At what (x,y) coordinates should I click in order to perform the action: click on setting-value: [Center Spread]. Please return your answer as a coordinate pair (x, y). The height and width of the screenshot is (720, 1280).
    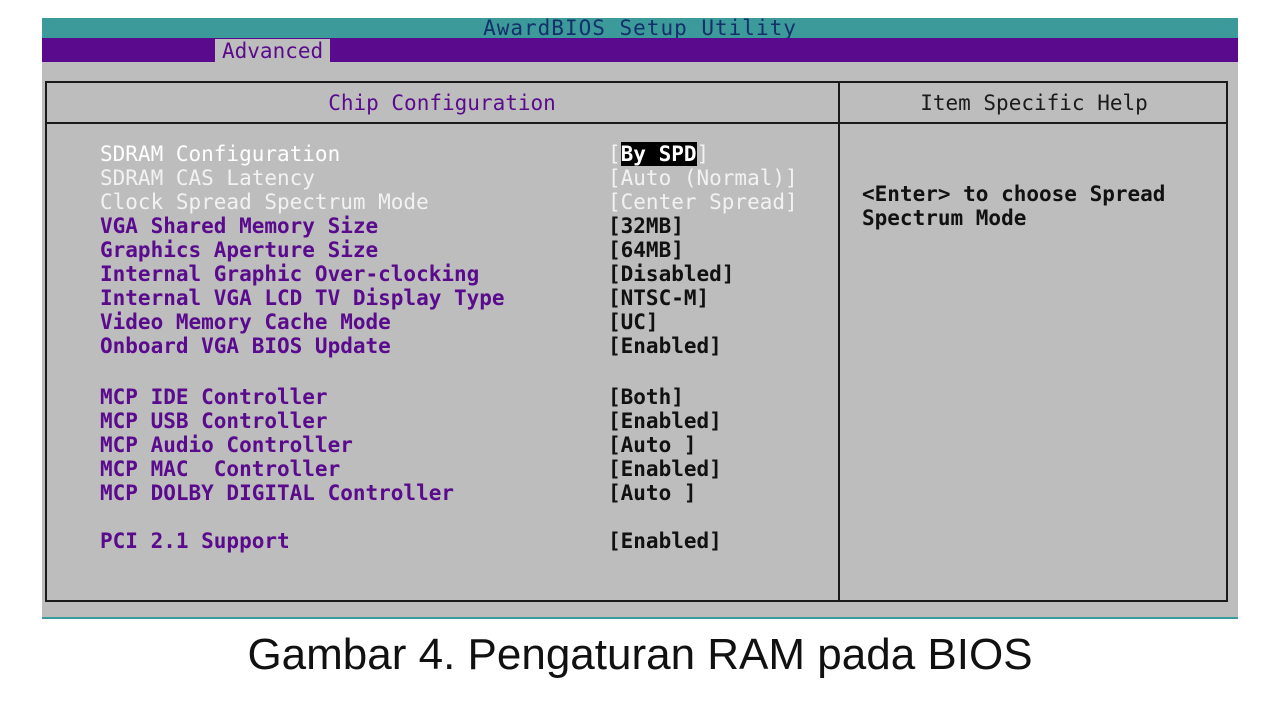
    Looking at the image, I should click on (703, 202).